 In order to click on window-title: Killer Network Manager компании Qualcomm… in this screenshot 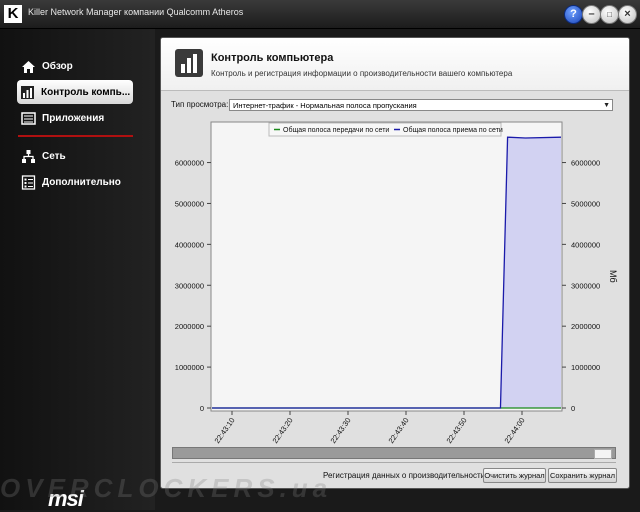, I will do `click(136, 12)`.